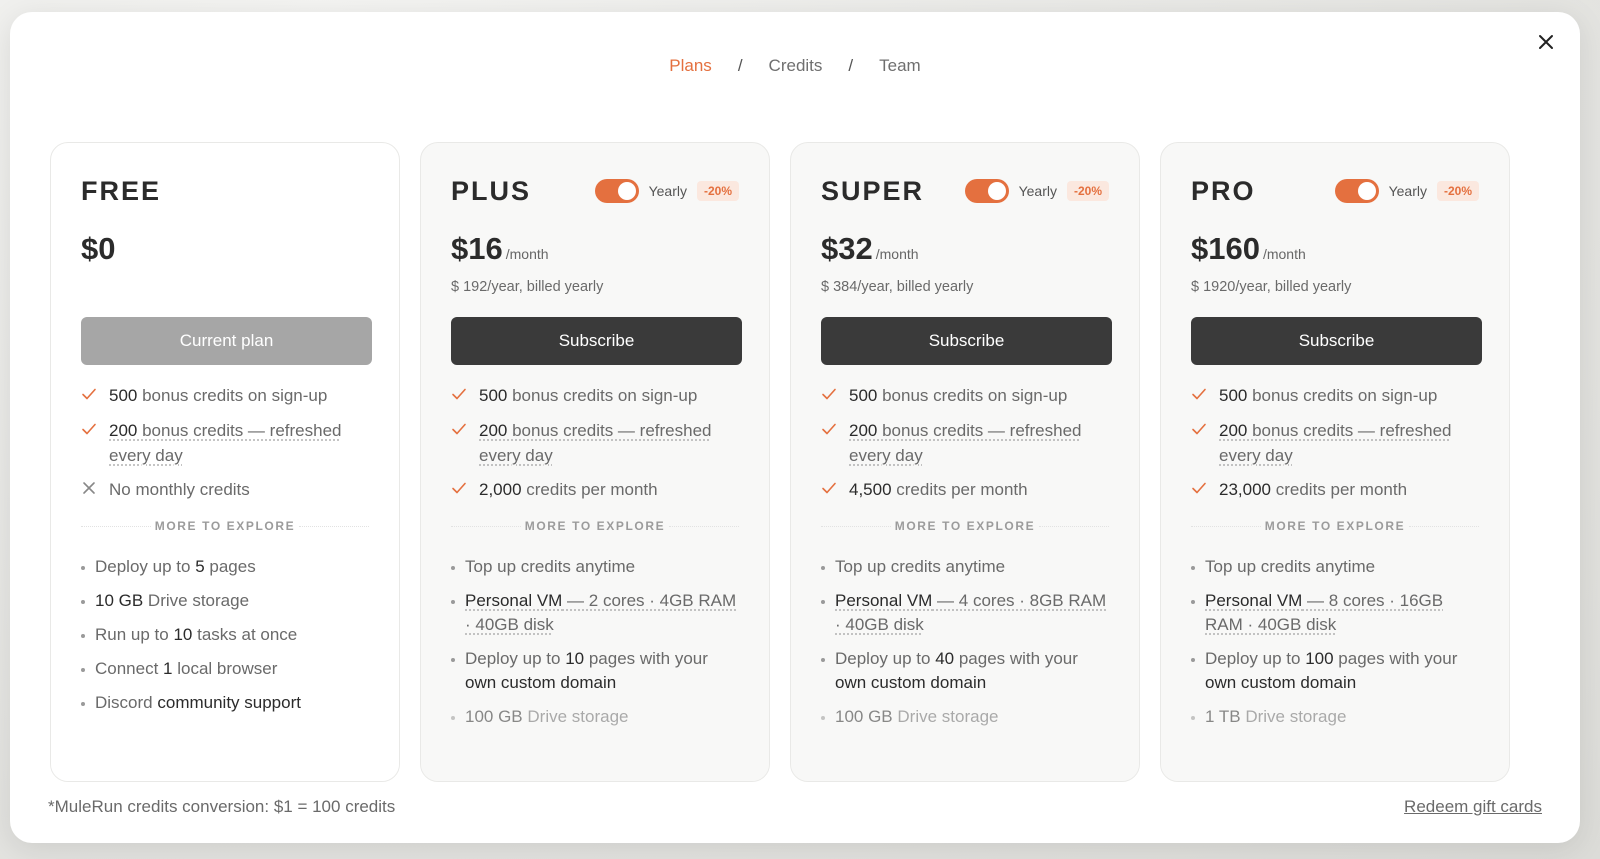  I want to click on explore-post: local browser, so click(225, 668).